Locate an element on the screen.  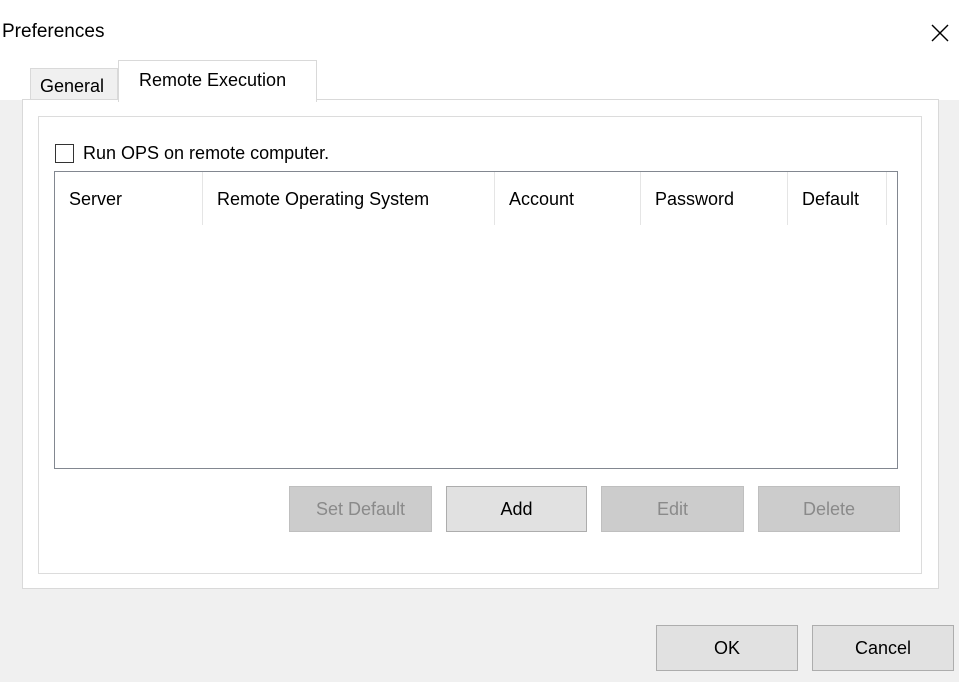
column-header-default-label: Default is located at coordinates (831, 199).